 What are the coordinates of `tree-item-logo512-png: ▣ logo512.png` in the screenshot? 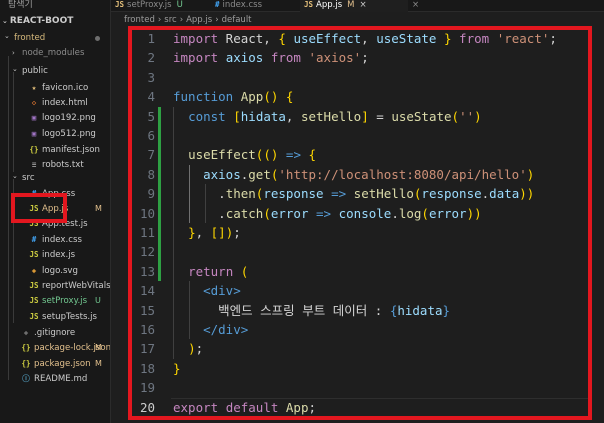 It's located at (55, 134).